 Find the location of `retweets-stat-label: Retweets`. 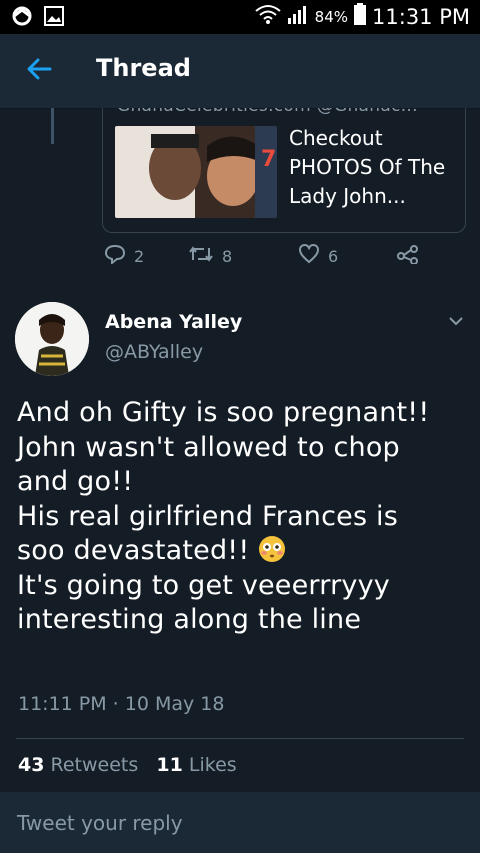

retweets-stat-label: Retweets is located at coordinates (94, 765).